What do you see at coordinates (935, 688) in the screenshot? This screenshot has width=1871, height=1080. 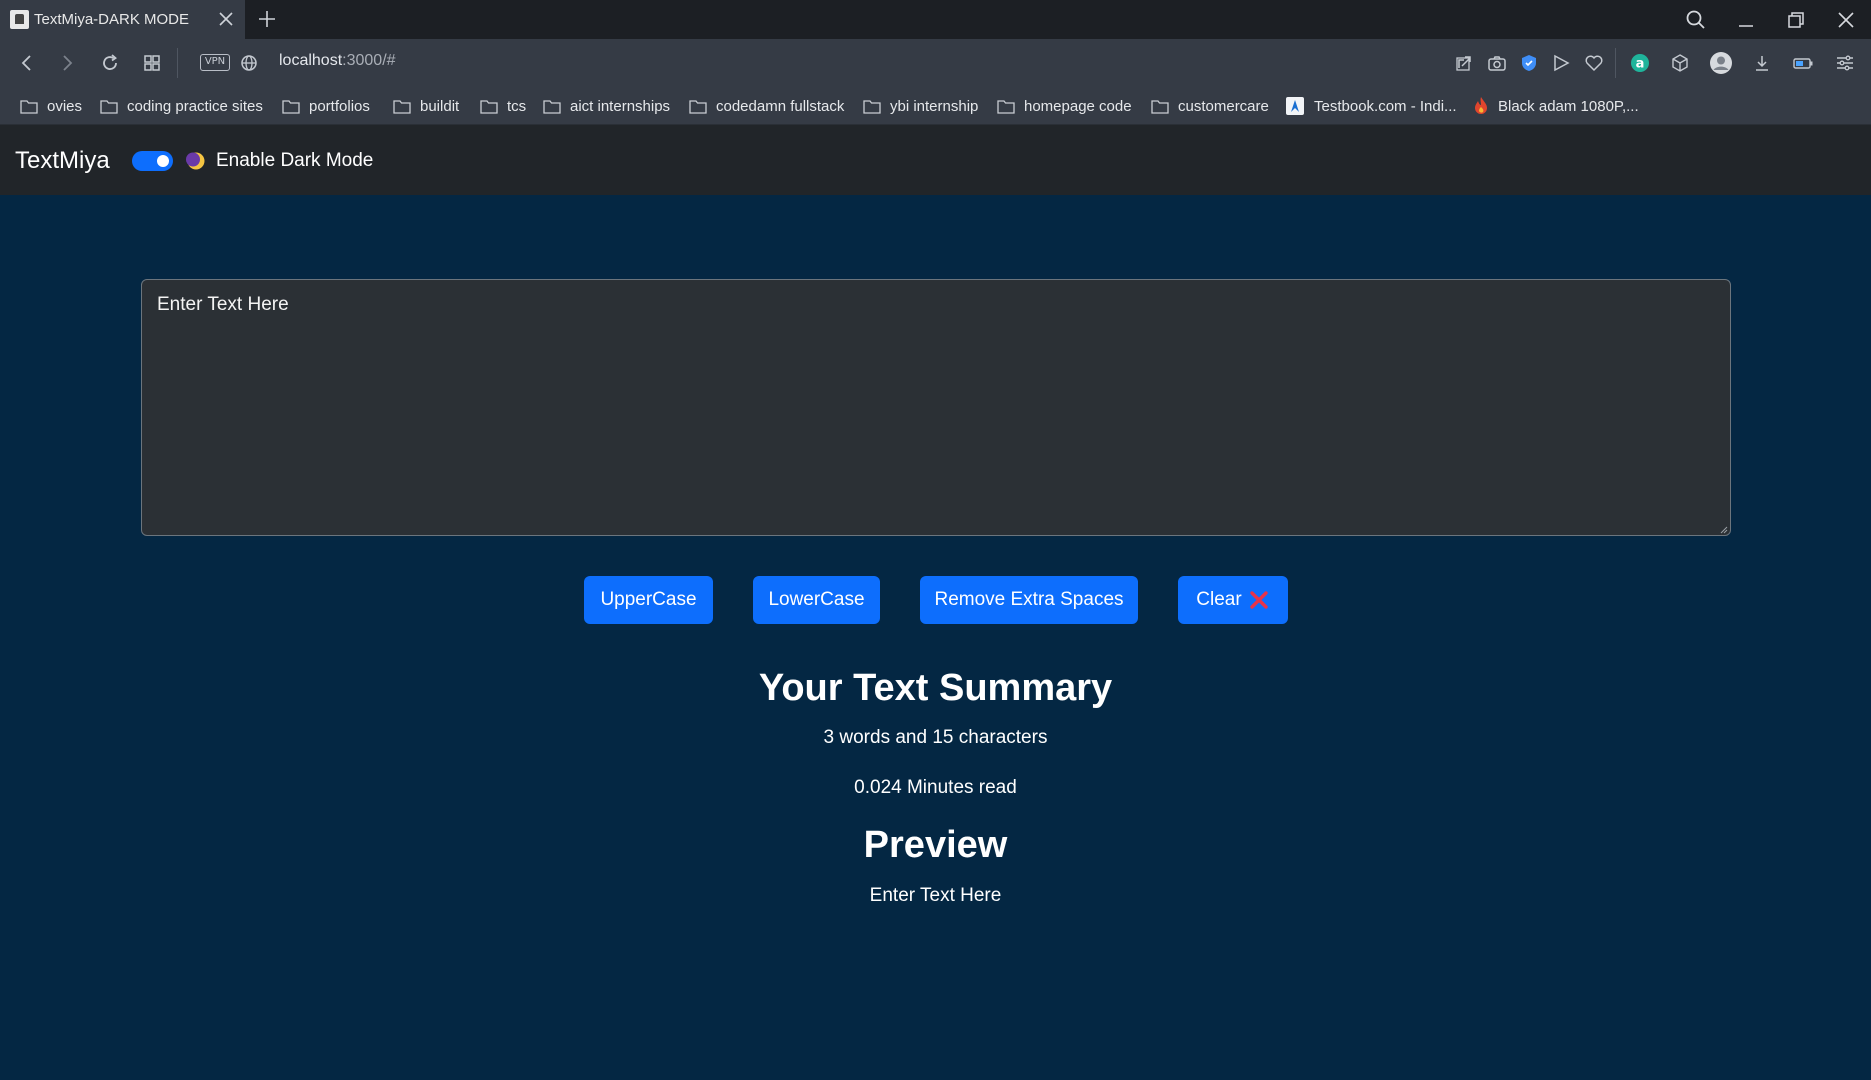 I see `summary-heading: Your Text Summary` at bounding box center [935, 688].